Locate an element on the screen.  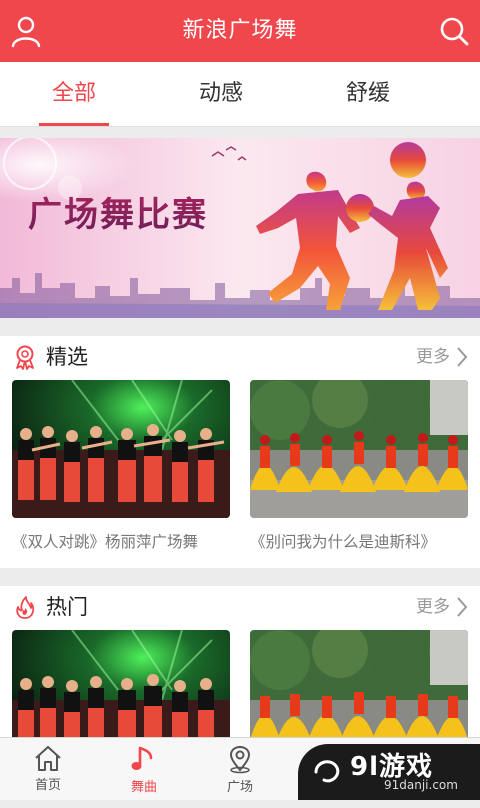
video-caption: 《别问我为什么是迪斯科》 is located at coordinates (343, 542).